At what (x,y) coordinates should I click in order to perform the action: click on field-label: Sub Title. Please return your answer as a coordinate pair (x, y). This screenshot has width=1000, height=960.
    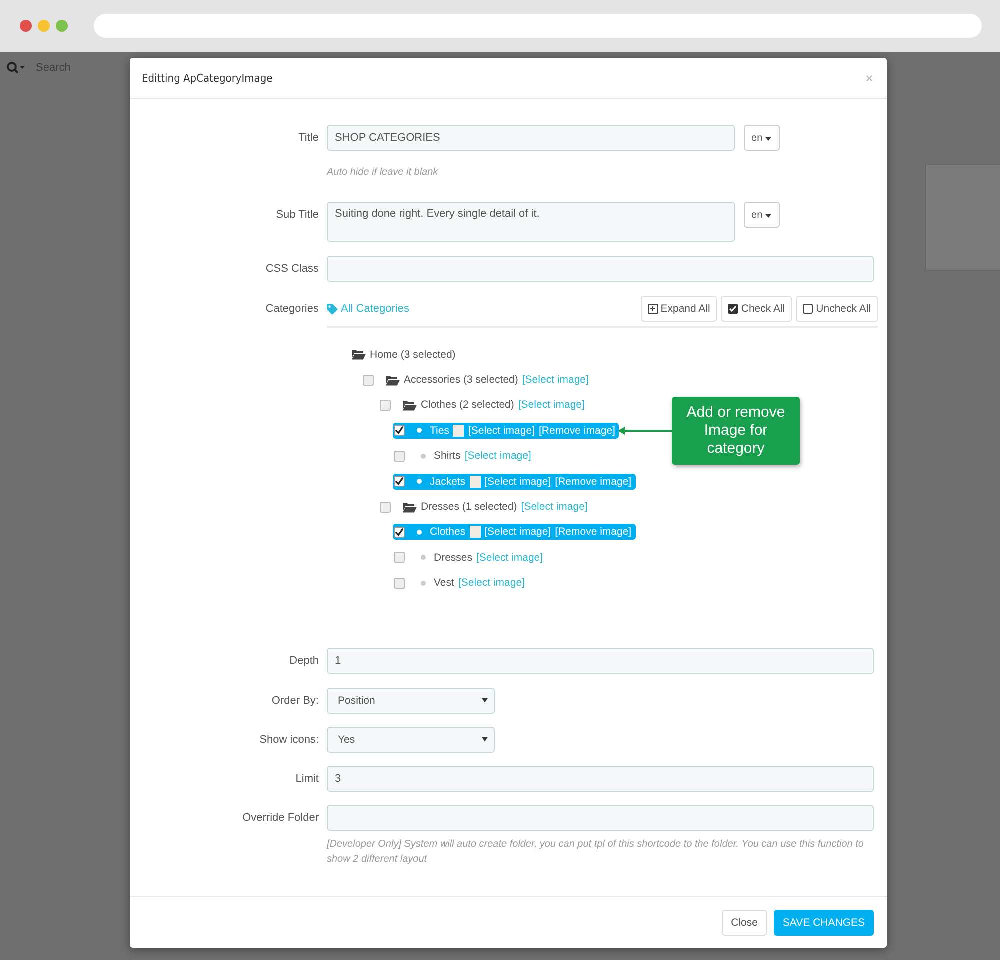
    Looking at the image, I should click on (297, 214).